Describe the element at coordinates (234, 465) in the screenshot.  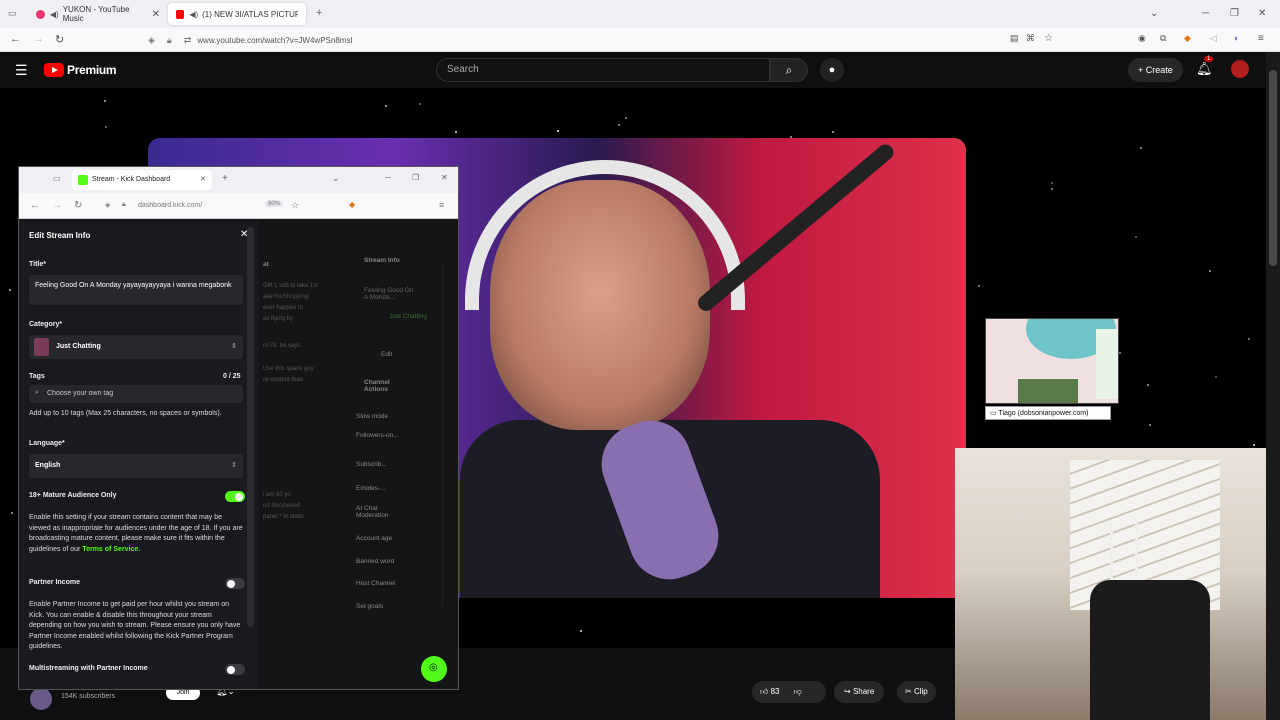
I see `chevron-updown-icon: ⇕` at that location.